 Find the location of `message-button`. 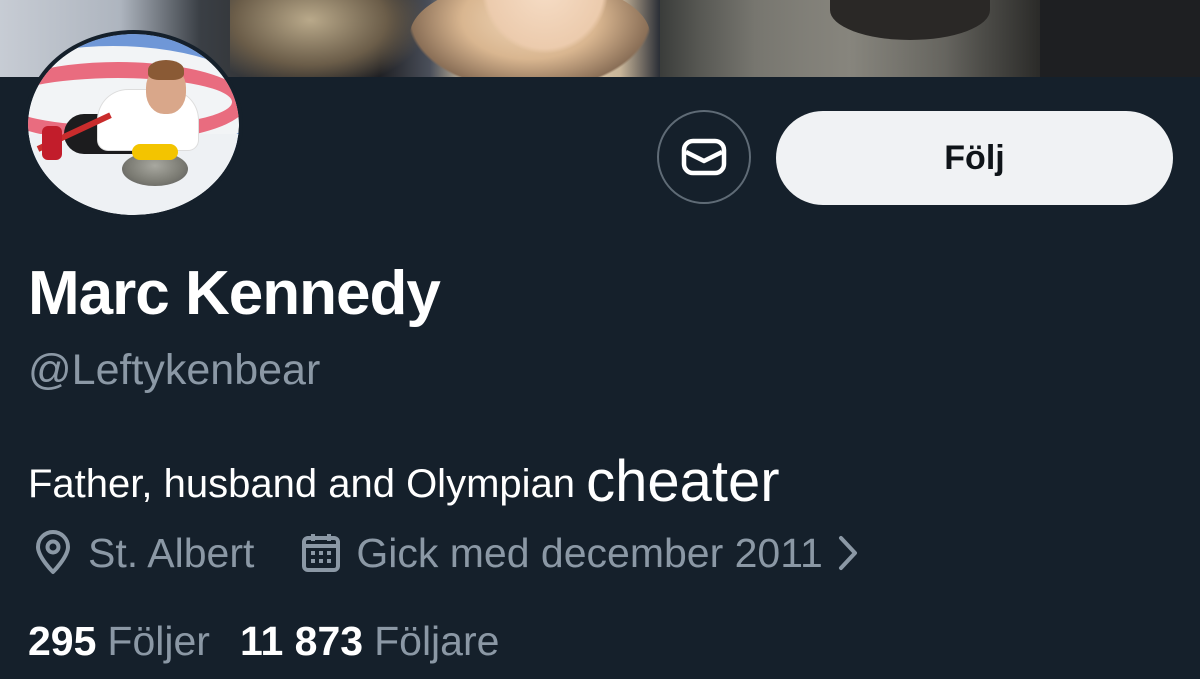

message-button is located at coordinates (704, 157).